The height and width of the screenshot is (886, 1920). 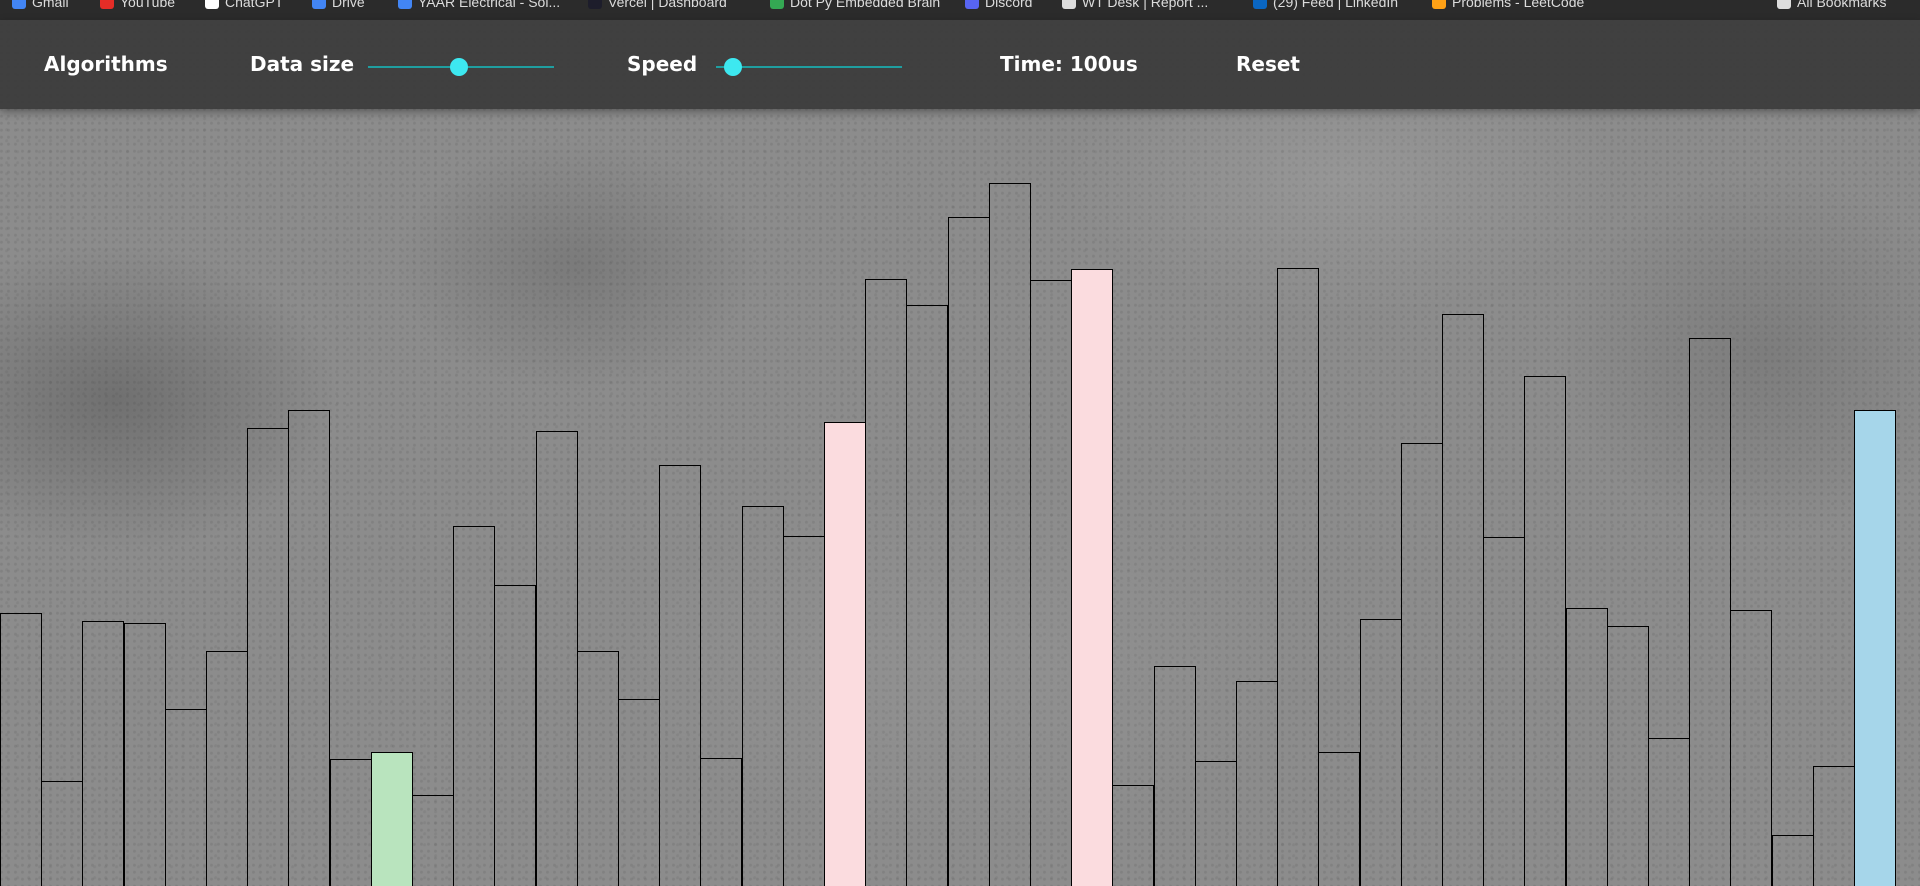 I want to click on bookmark-label: YouTube, so click(x=148, y=5).